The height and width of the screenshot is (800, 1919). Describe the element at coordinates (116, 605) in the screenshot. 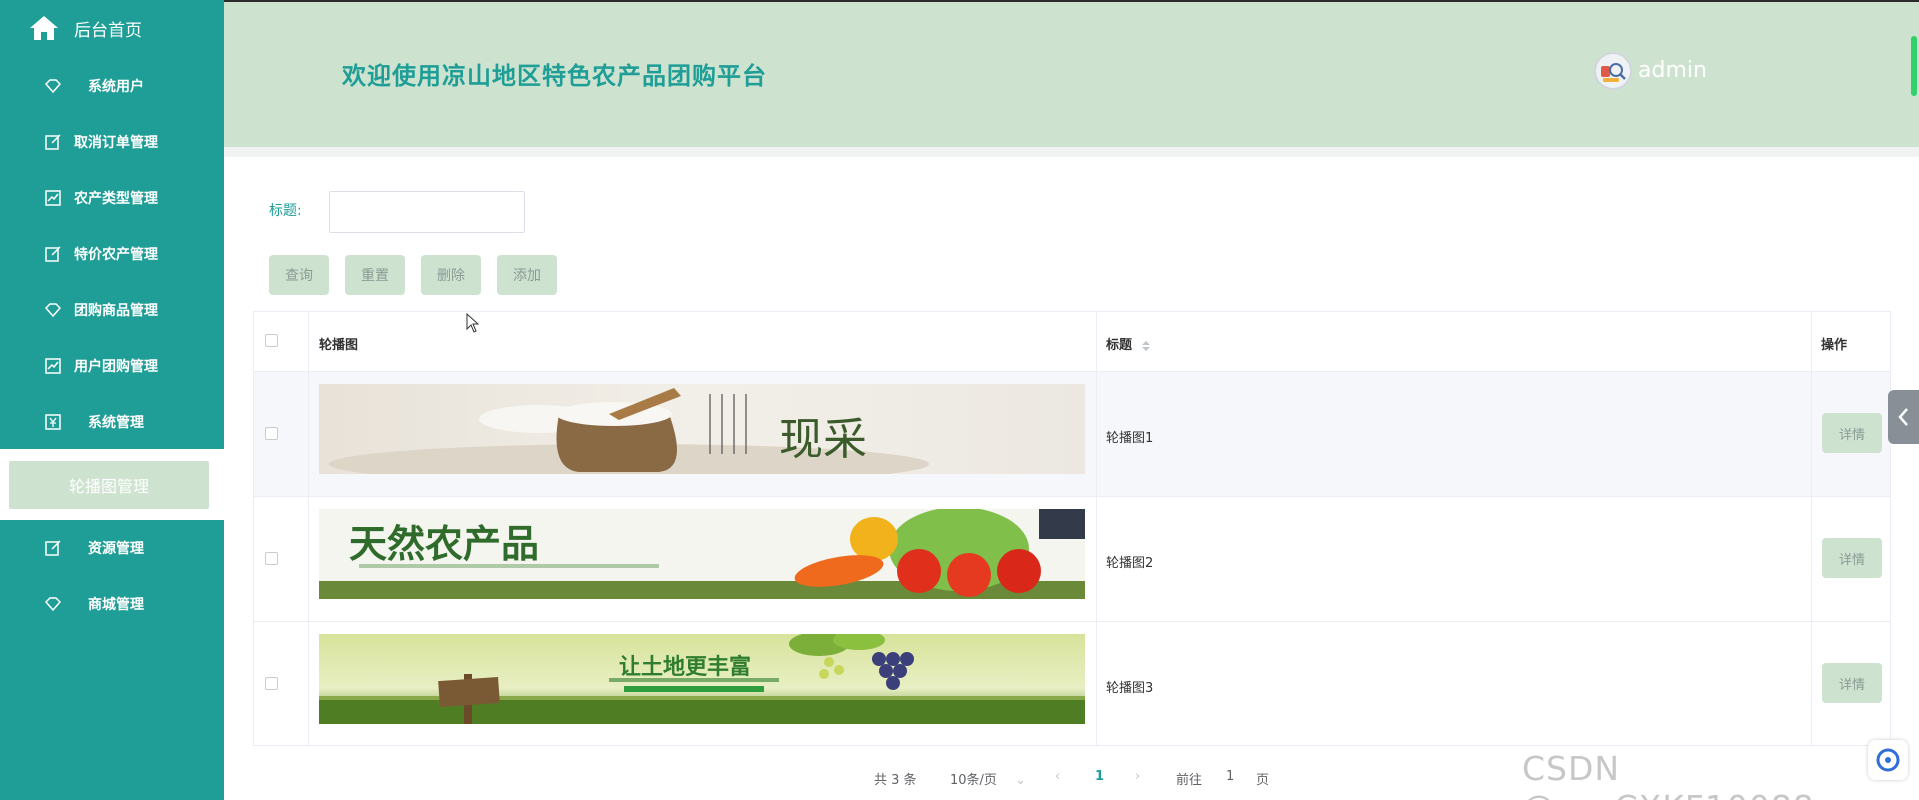

I see `sidebar-item-label: 商城管理` at that location.